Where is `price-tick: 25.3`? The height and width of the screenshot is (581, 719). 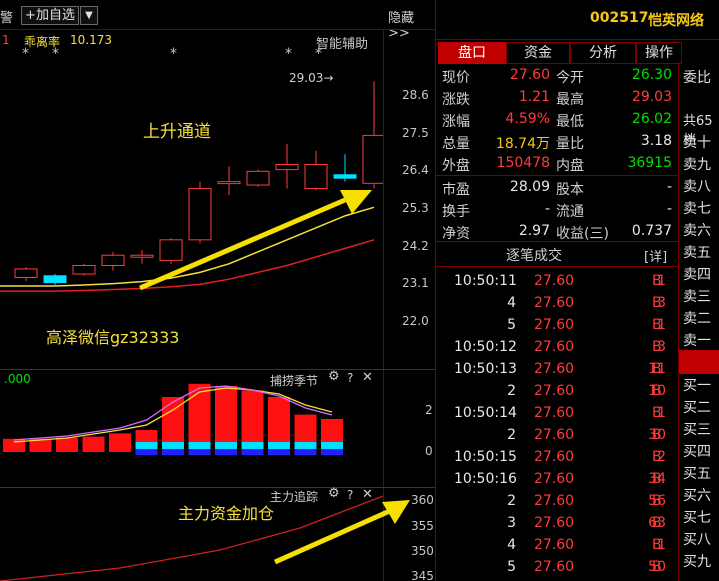
price-tick: 25.3 is located at coordinates (415, 208).